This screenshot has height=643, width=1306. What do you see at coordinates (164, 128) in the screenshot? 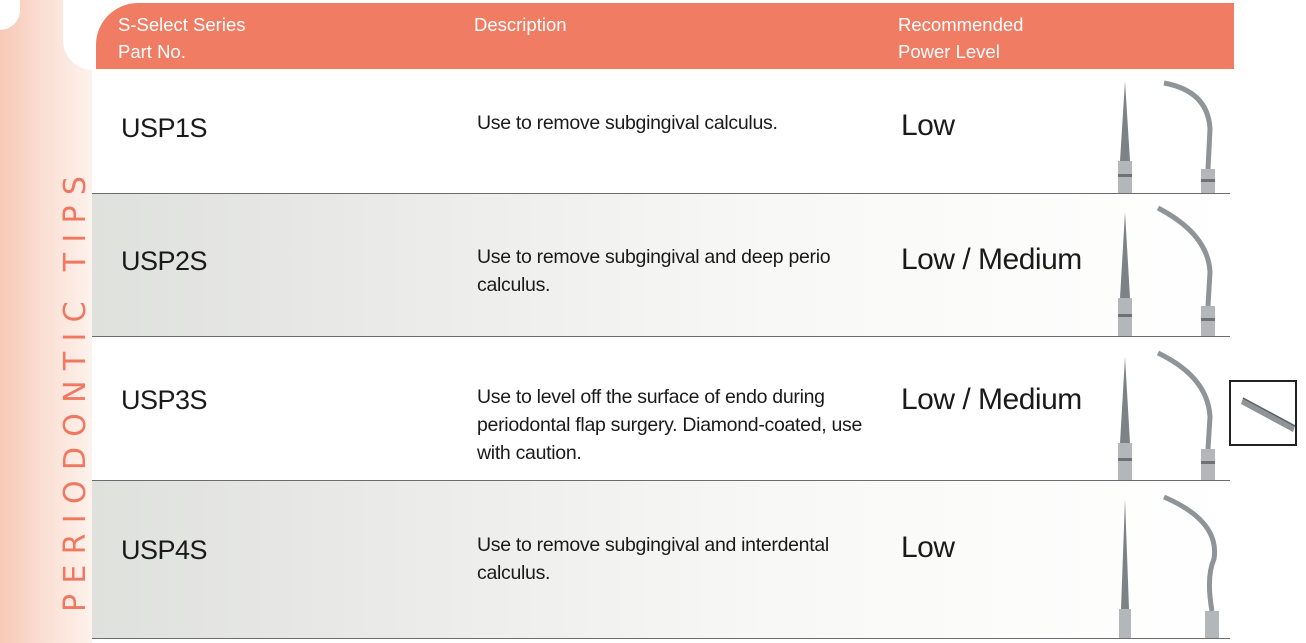
I see `part-number: USP1S` at bounding box center [164, 128].